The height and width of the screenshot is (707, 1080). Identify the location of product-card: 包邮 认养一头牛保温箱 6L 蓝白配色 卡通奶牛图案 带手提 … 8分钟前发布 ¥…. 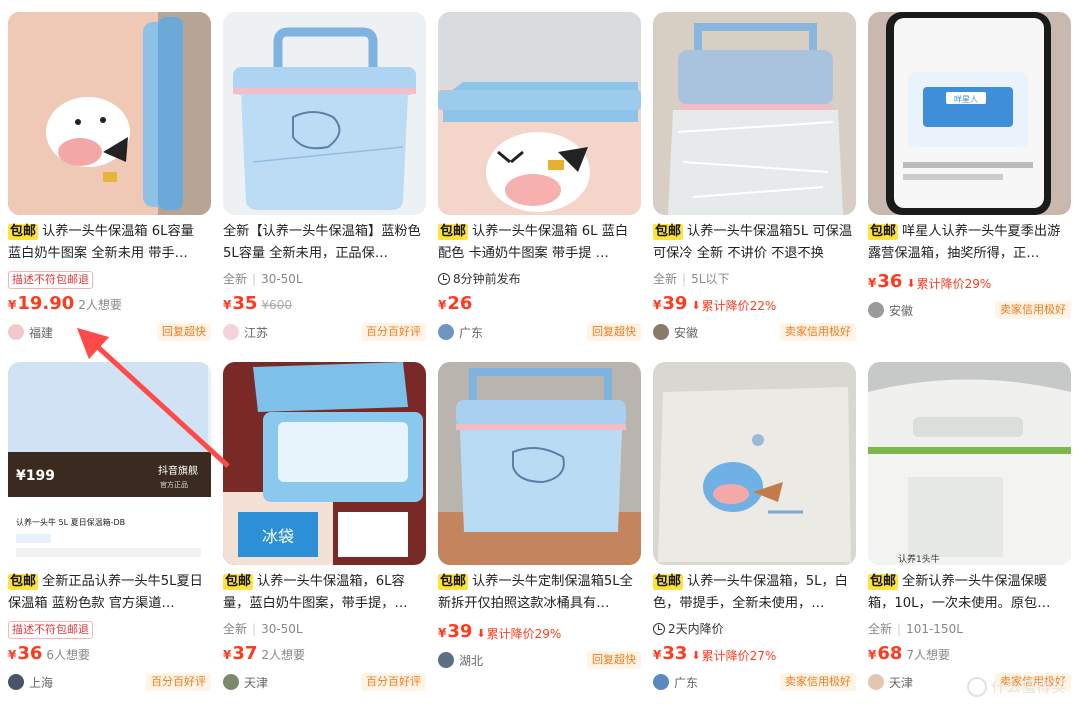
(539, 177).